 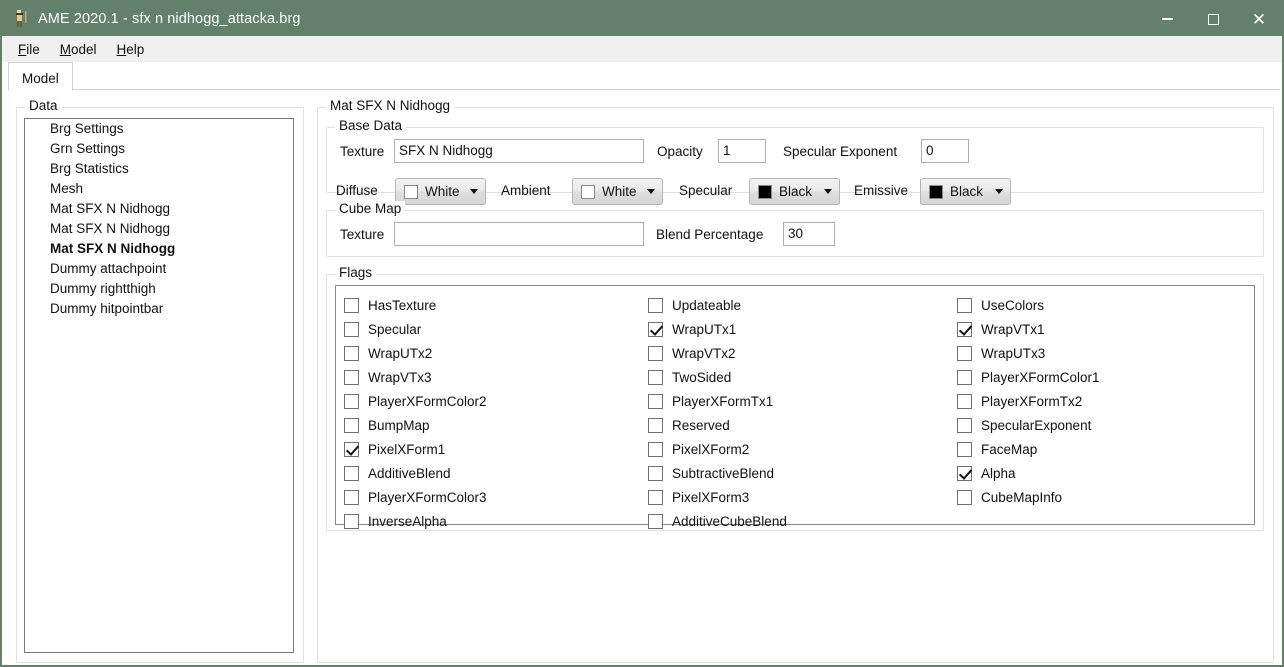 What do you see at coordinates (395, 329) in the screenshot?
I see `flag-label: Specular` at bounding box center [395, 329].